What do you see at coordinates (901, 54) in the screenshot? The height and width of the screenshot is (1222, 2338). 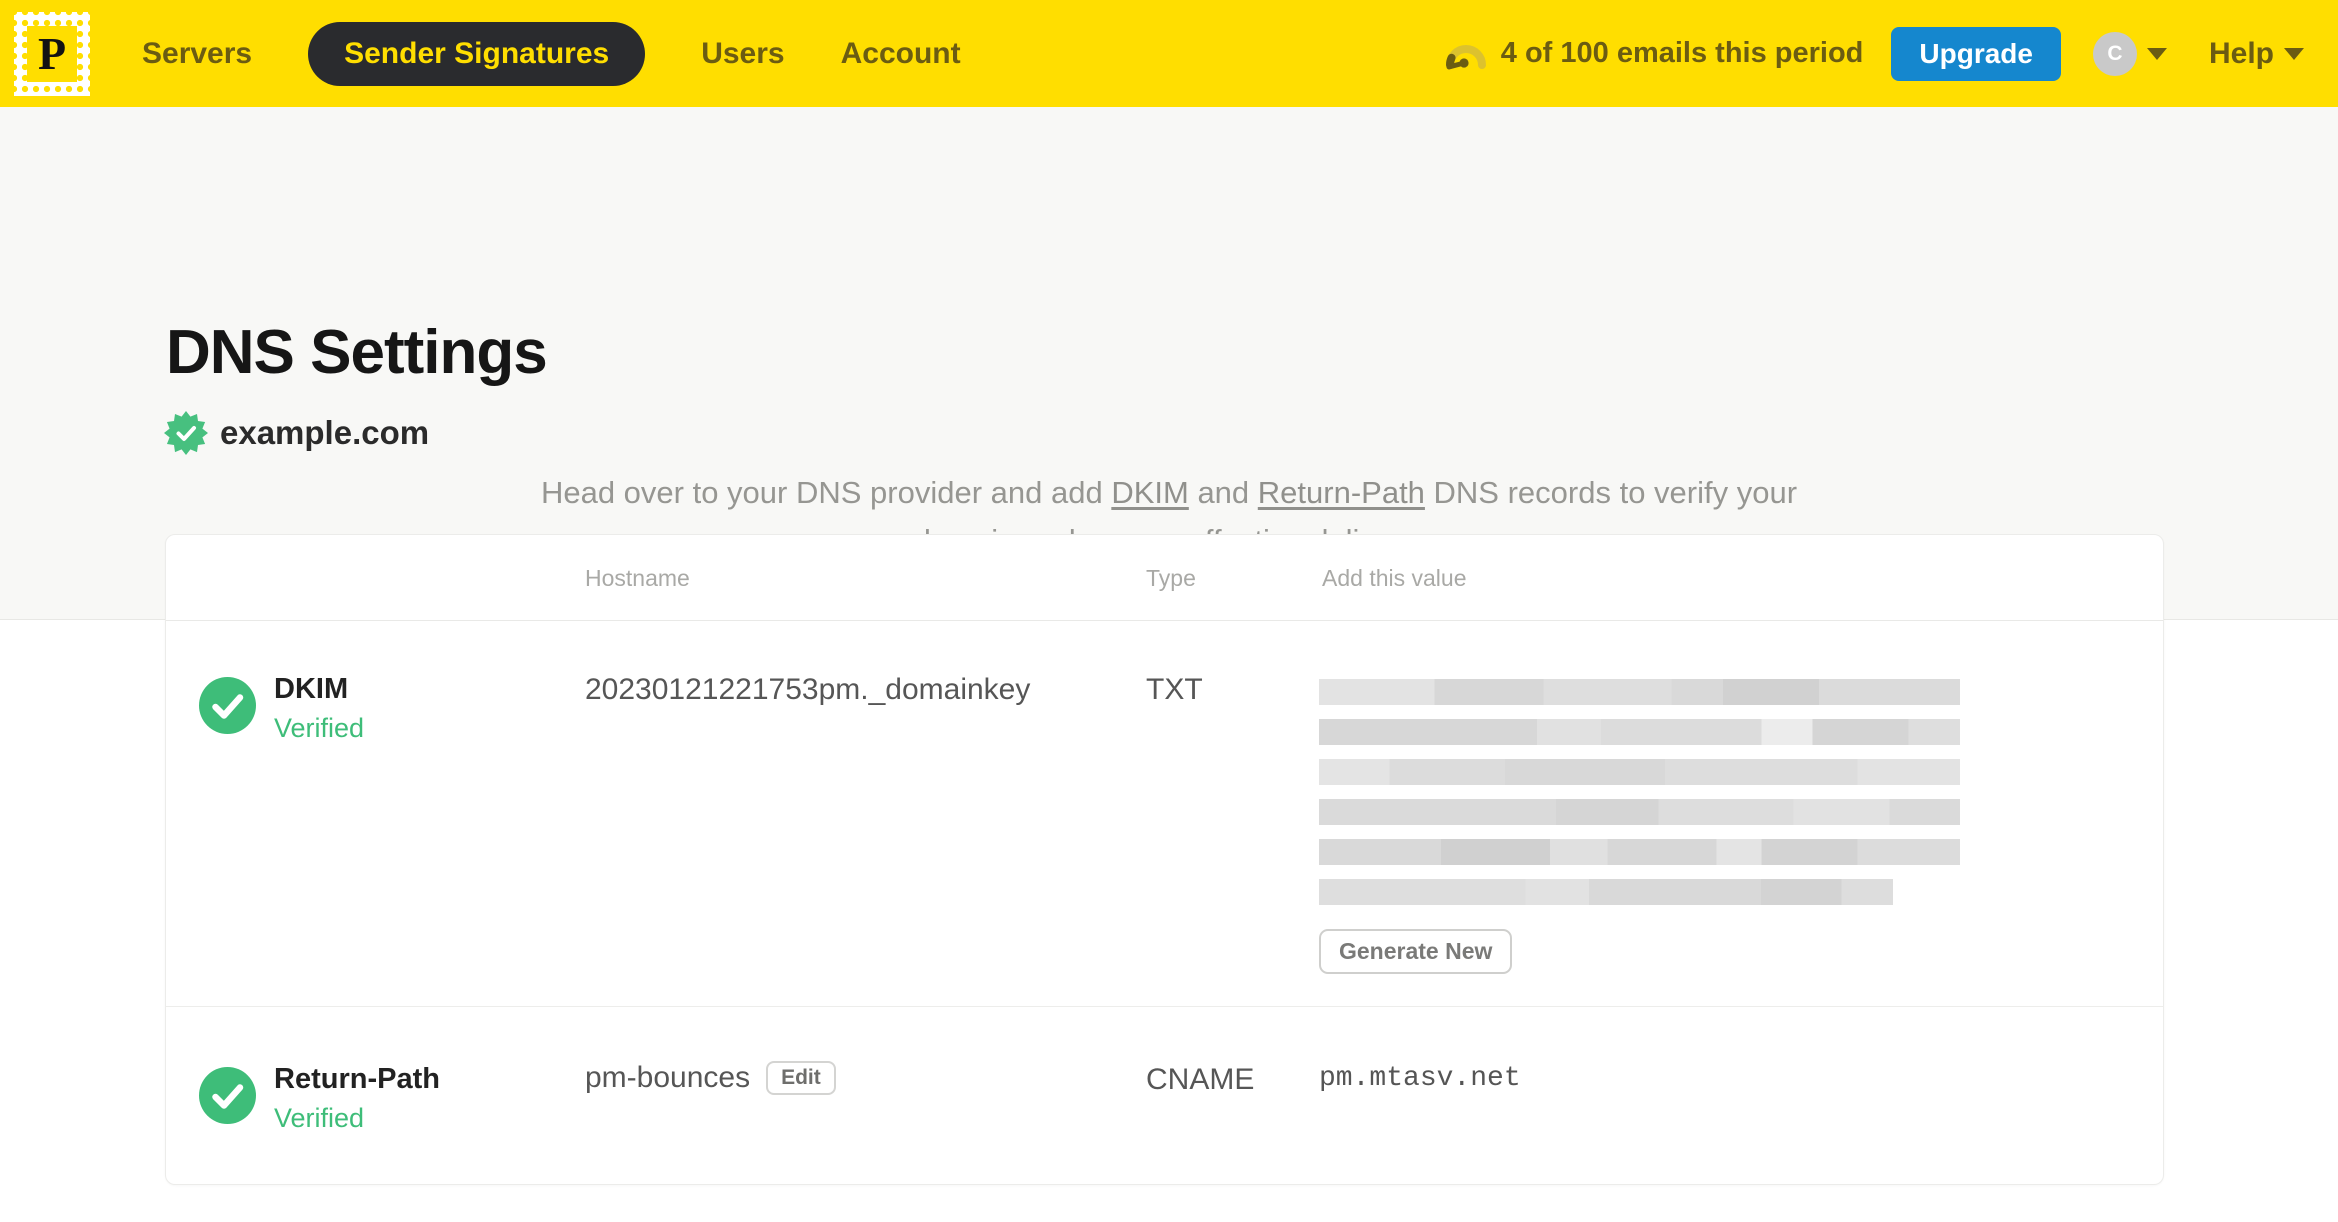 I see `nav-account: Account` at bounding box center [901, 54].